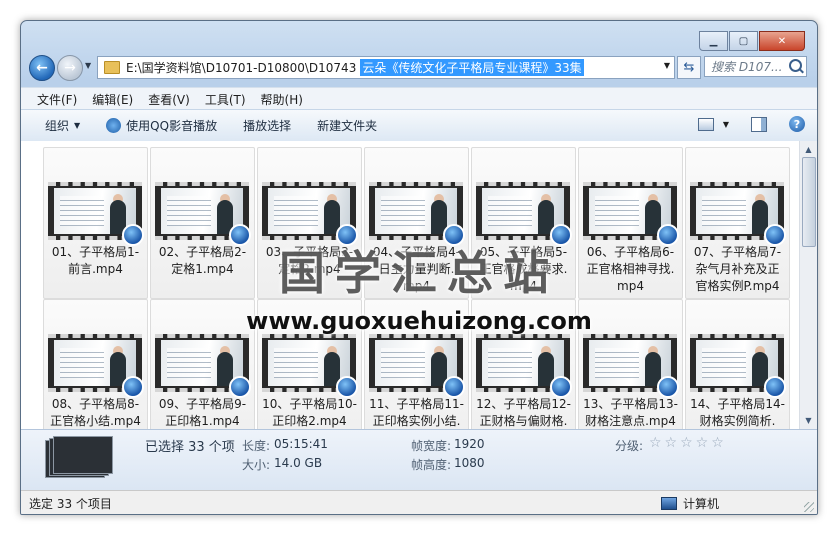 Image resolution: width=836 pixels, height=534 pixels. I want to click on file-item: 13、子平格局13- 财格注意点.mp4, so click(630, 364).